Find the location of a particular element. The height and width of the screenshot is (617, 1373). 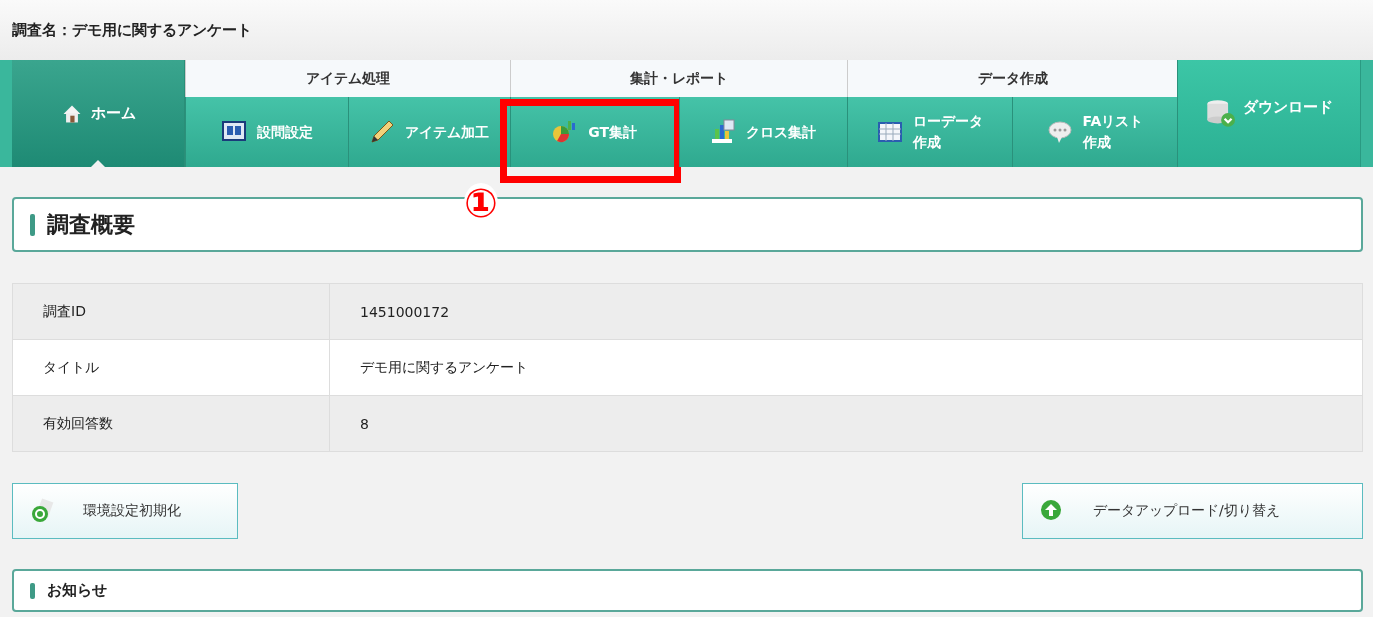

database-icon is located at coordinates (1220, 113).